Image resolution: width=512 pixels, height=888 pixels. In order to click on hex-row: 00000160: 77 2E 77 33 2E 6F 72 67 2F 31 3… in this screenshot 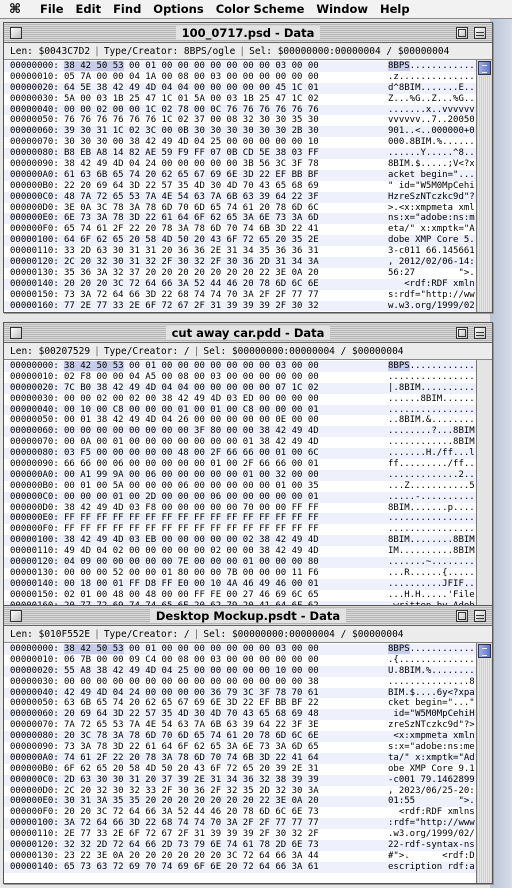, I will do `click(240, 306)`.